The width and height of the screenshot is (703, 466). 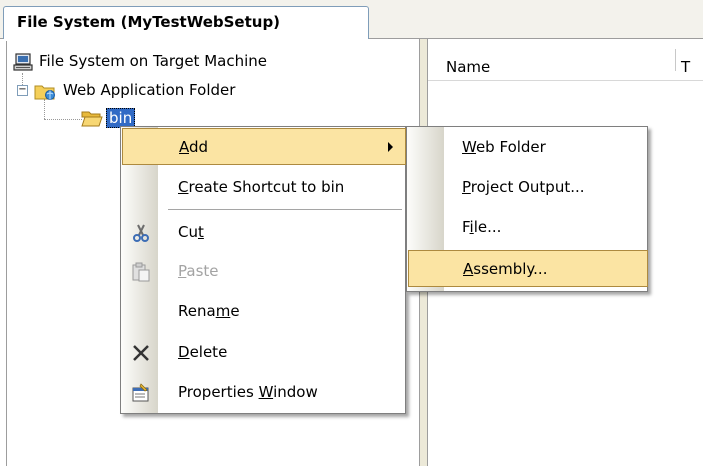 I want to click on submenu-arrow-icon, so click(x=390, y=147).